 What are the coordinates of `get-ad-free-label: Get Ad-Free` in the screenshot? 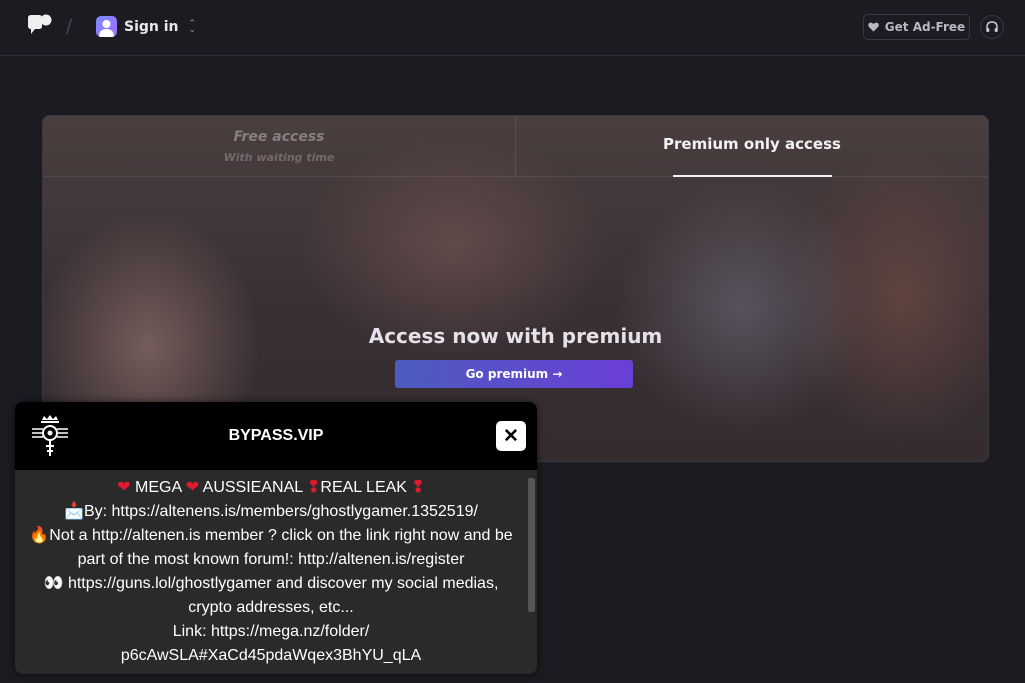 It's located at (925, 27).